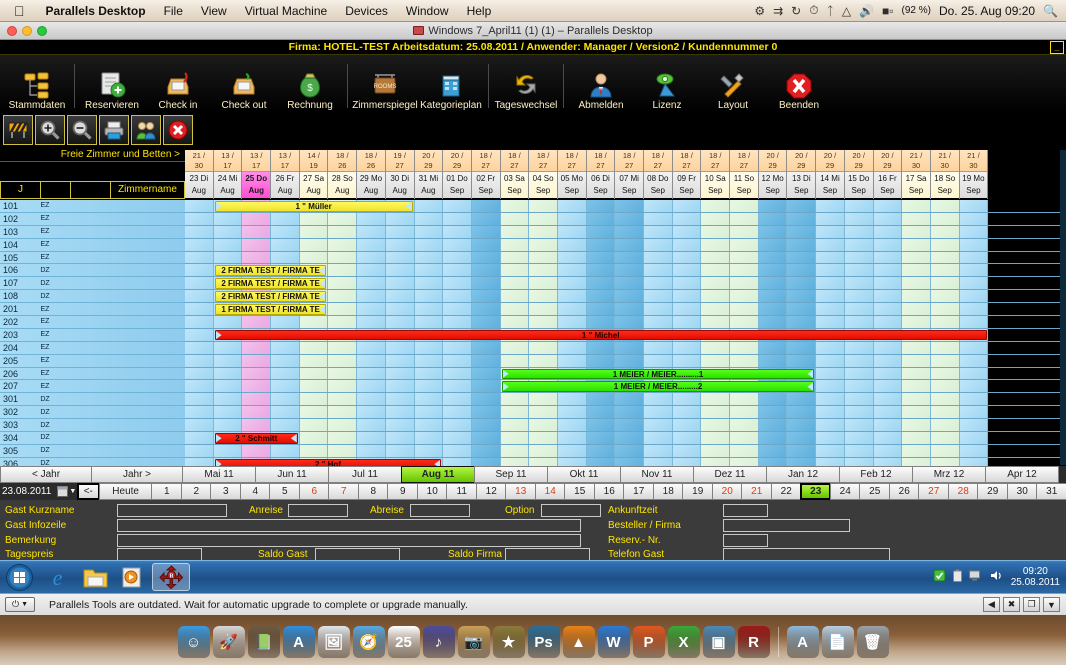  Describe the element at coordinates (658, 374) in the screenshot. I see `reservation-bar: 1 MEIER / MEIER..........1` at that location.